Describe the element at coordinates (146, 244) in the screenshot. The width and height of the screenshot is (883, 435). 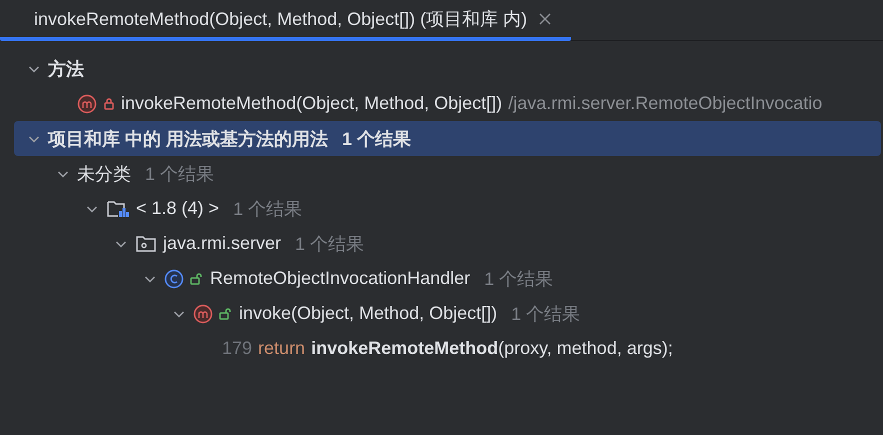
I see `package-folder-icon` at that location.